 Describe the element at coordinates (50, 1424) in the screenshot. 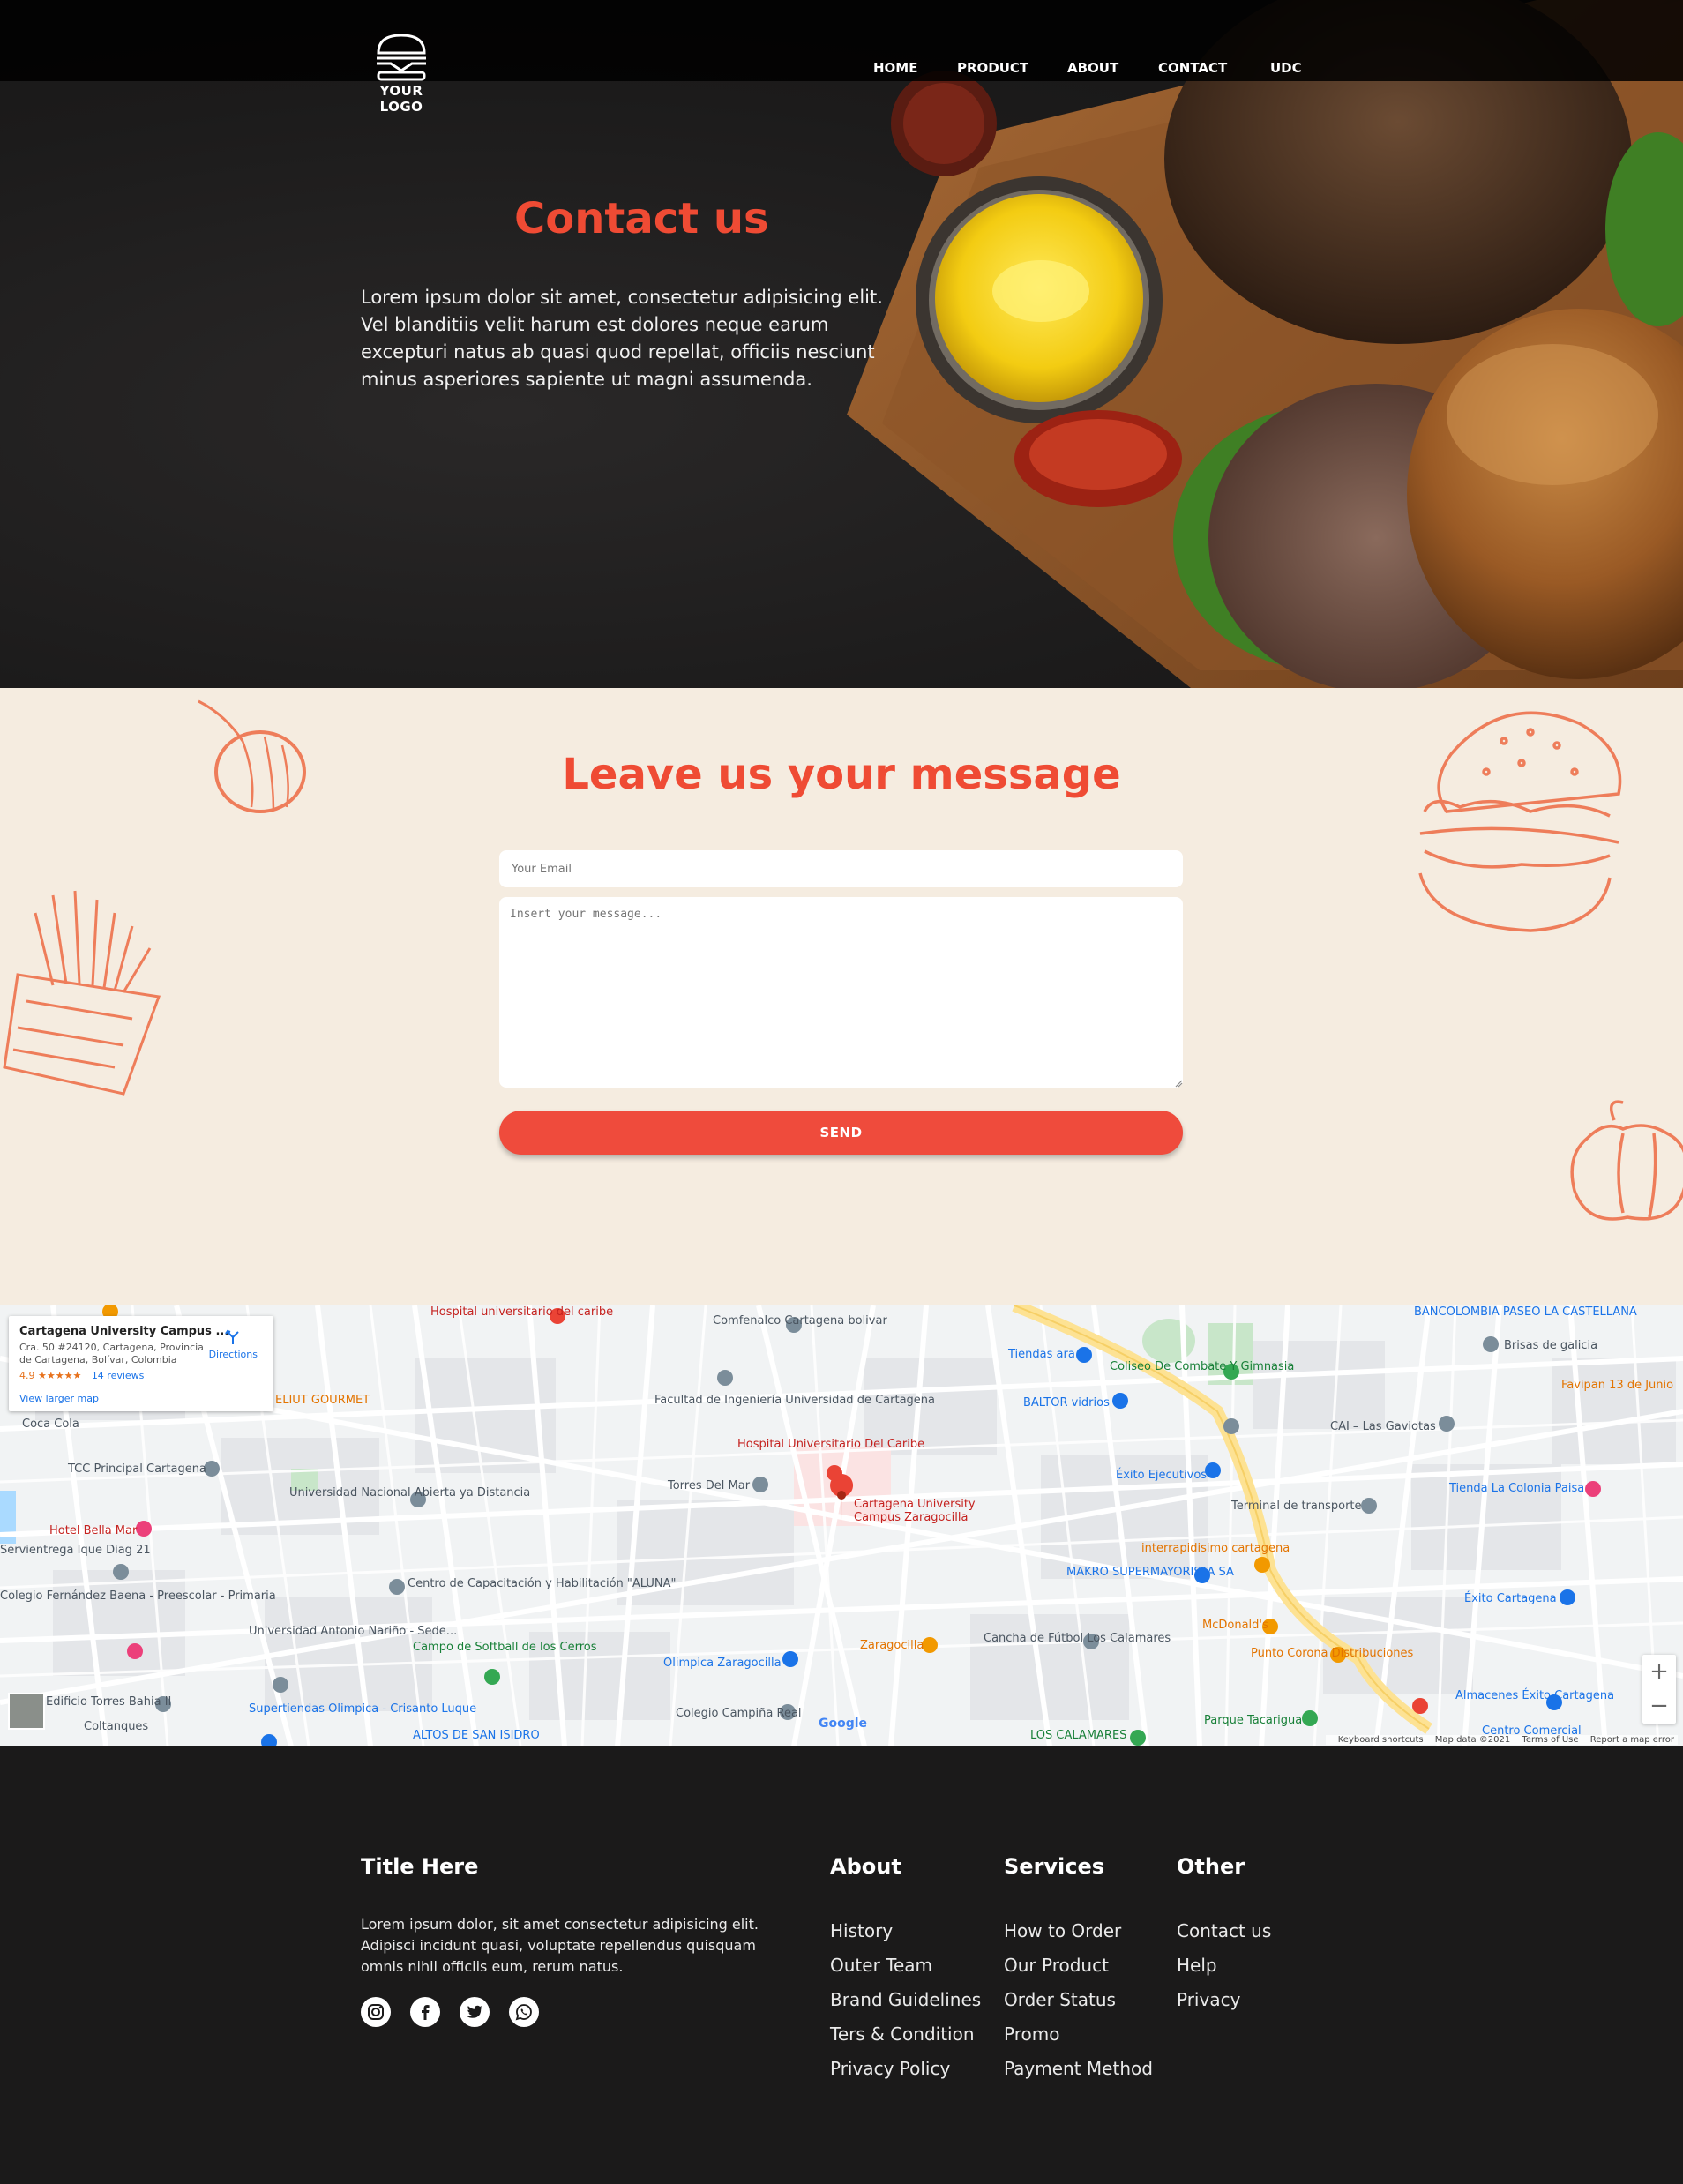

I see `map-label: Coca Cola` at that location.